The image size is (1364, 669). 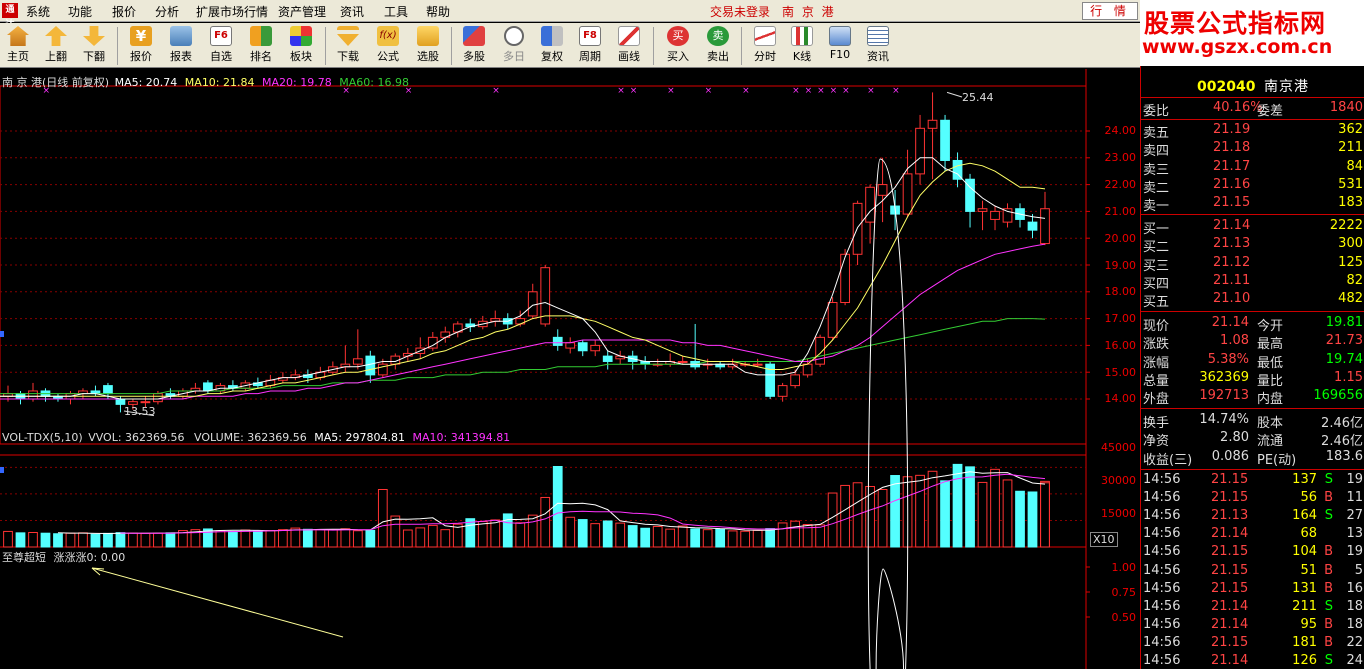 I want to click on watchlist-button: F6 自选, so click(x=221, y=45).